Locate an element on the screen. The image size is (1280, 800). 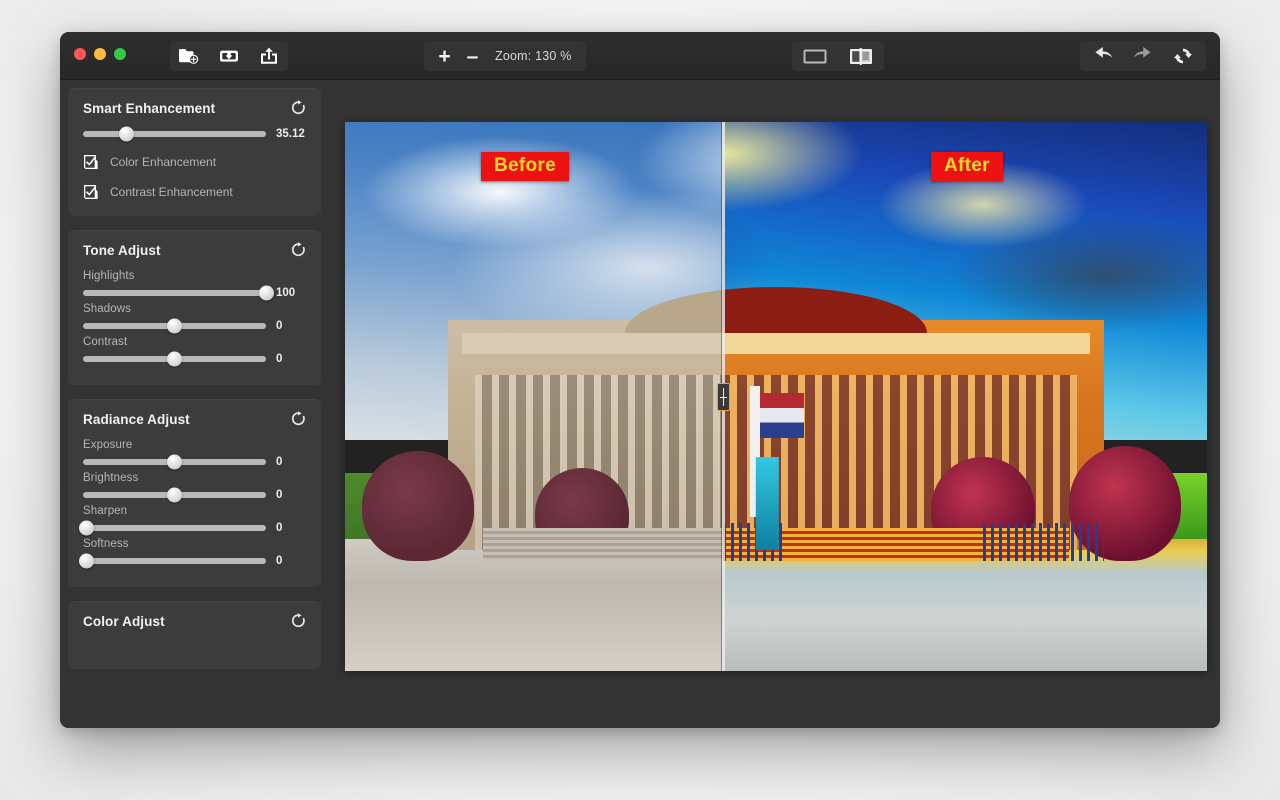
redo-icon is located at coordinates (1143, 56).